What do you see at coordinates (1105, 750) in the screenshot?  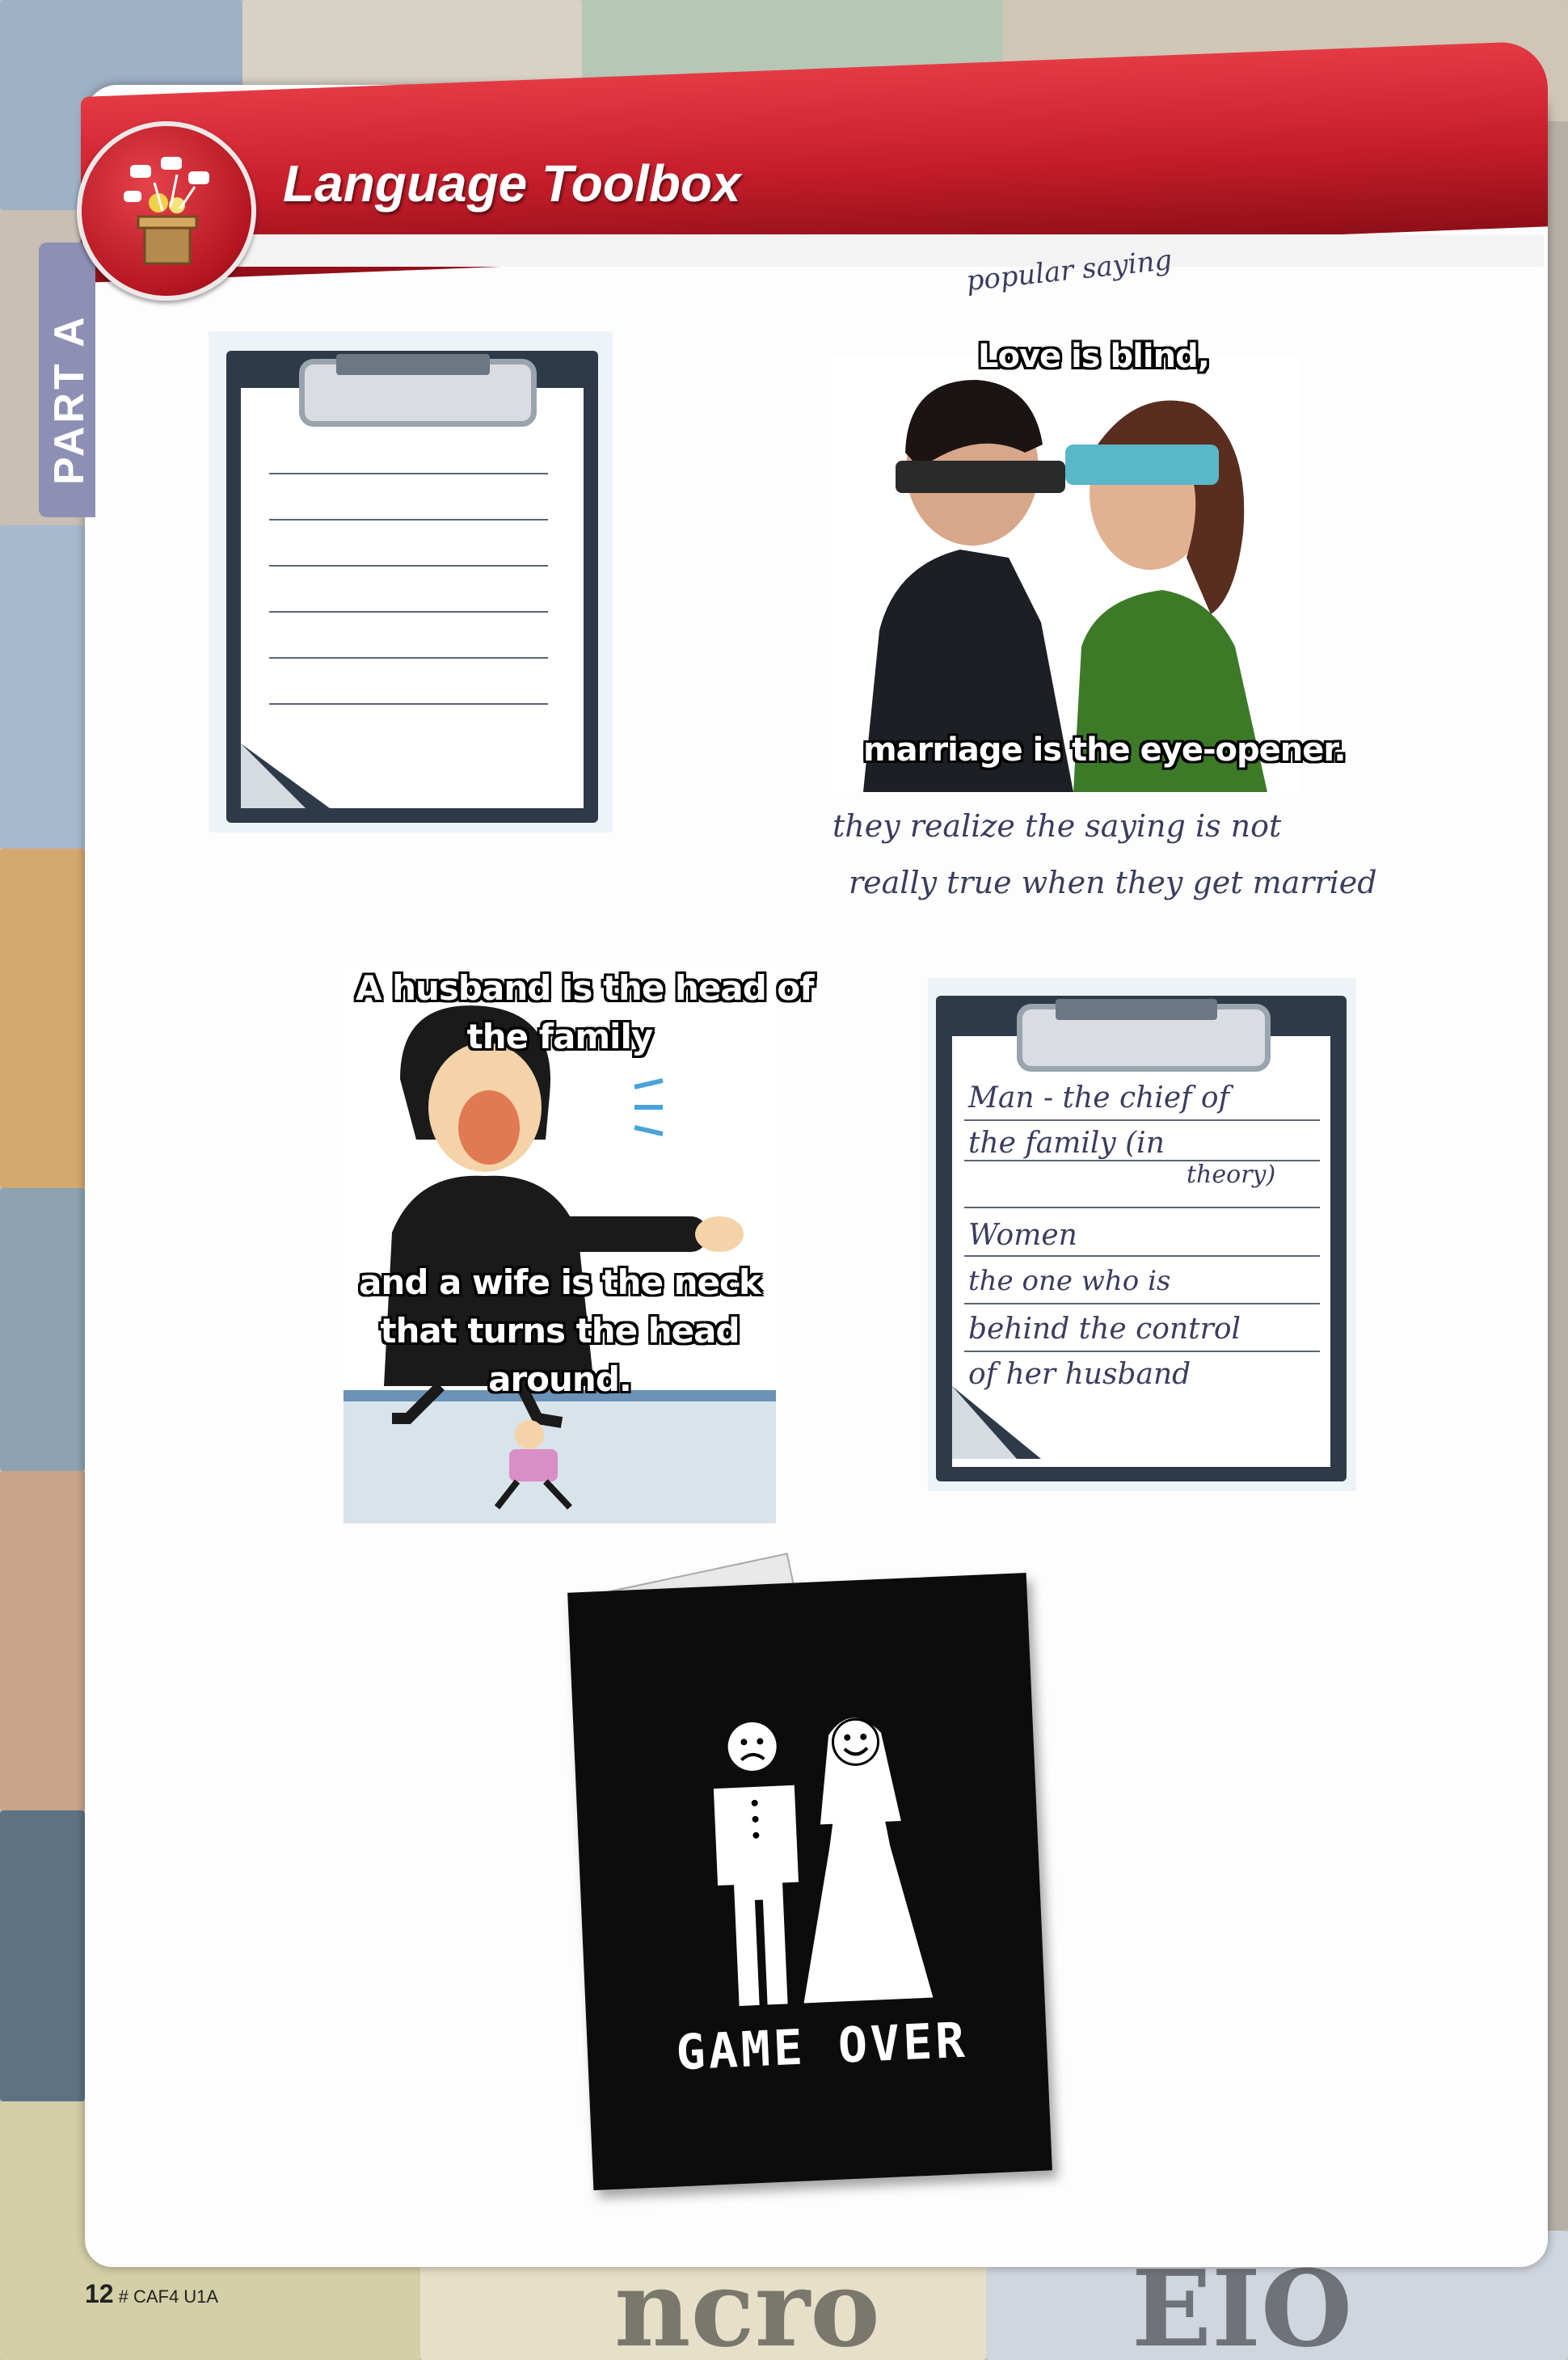 I see `meme-bottom-line: marriage is the eye-opener.` at bounding box center [1105, 750].